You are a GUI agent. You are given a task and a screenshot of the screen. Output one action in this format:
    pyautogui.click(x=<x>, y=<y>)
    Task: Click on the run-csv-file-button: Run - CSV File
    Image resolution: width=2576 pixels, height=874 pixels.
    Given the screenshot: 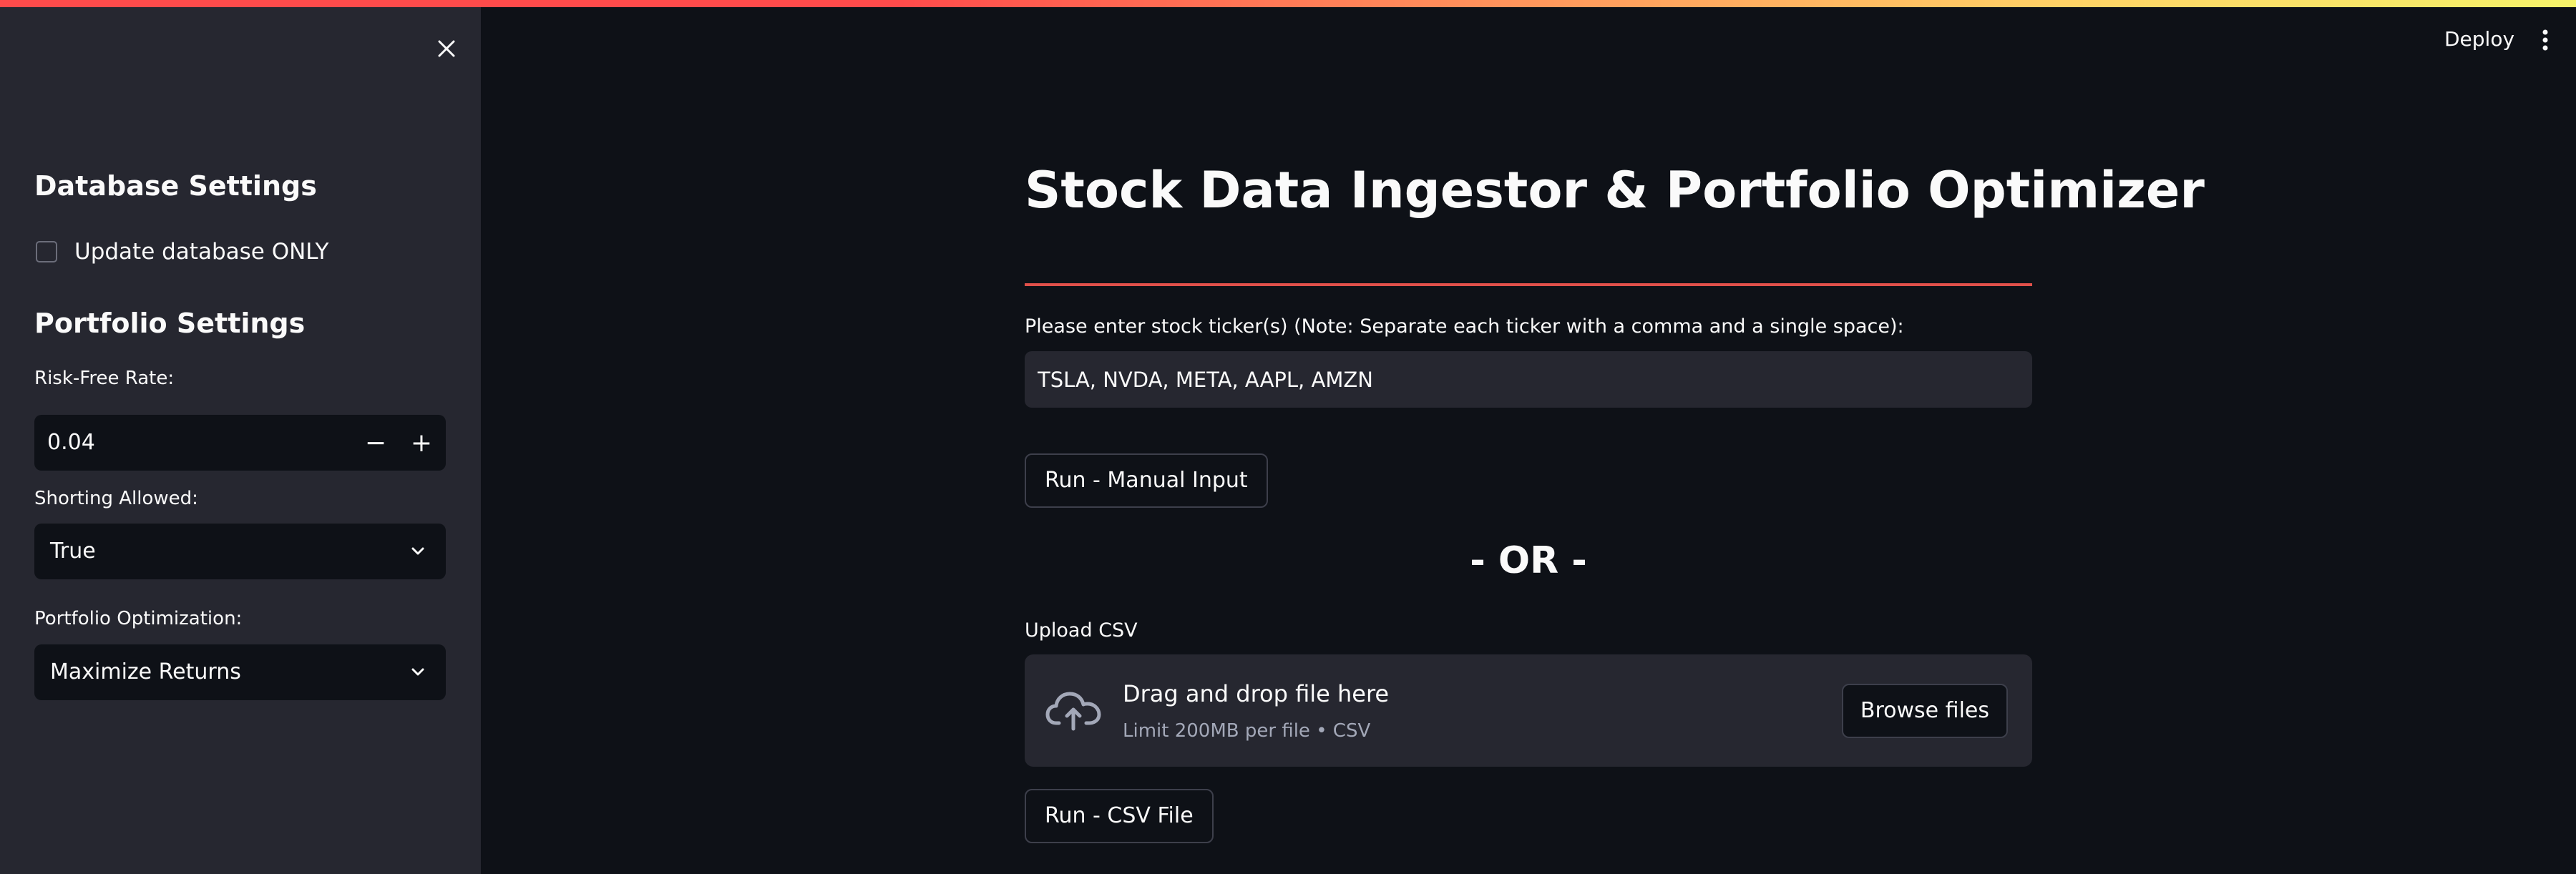 What is the action you would take?
    pyautogui.click(x=1119, y=816)
    